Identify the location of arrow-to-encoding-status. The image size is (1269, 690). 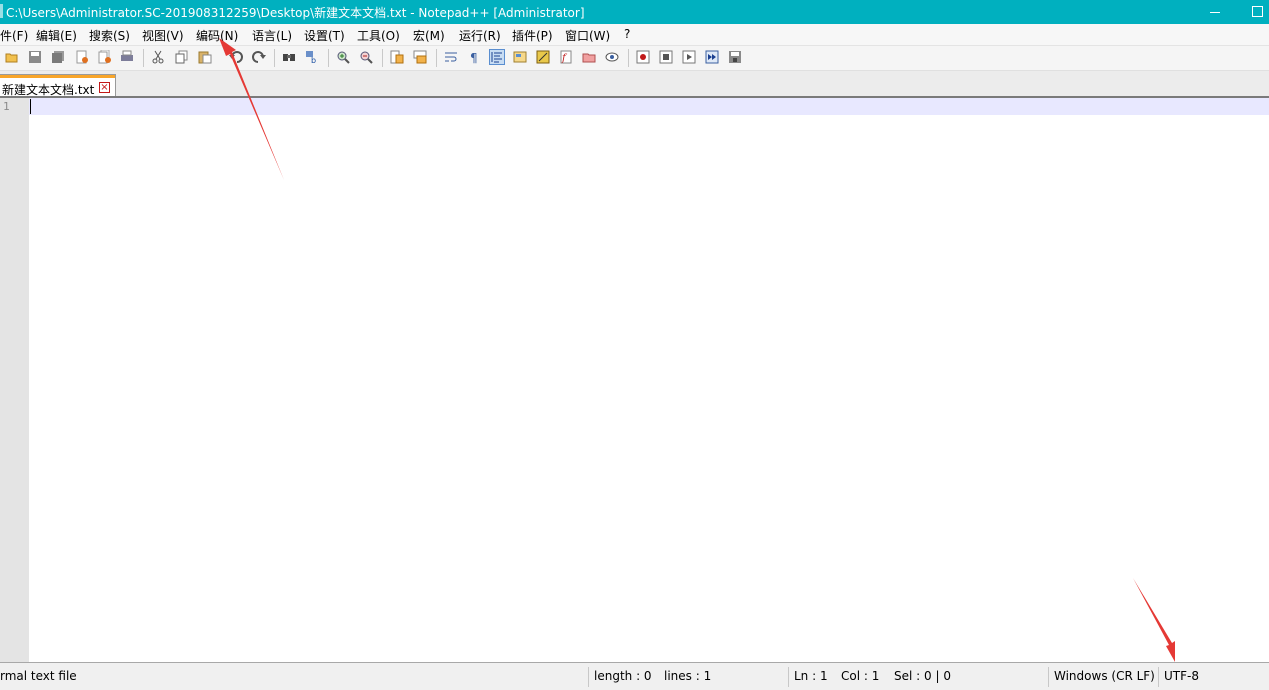
(1154, 620).